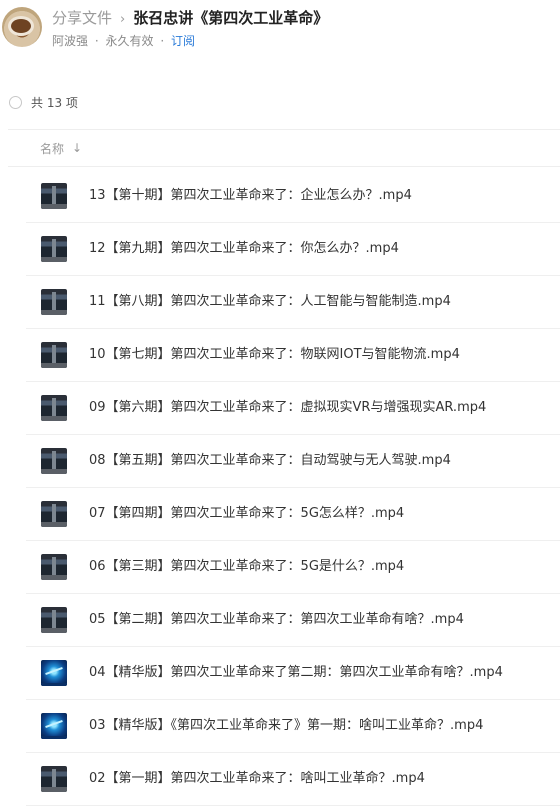 The width and height of the screenshot is (560, 806). What do you see at coordinates (129, 41) in the screenshot?
I see `validity-label: 永久有效` at bounding box center [129, 41].